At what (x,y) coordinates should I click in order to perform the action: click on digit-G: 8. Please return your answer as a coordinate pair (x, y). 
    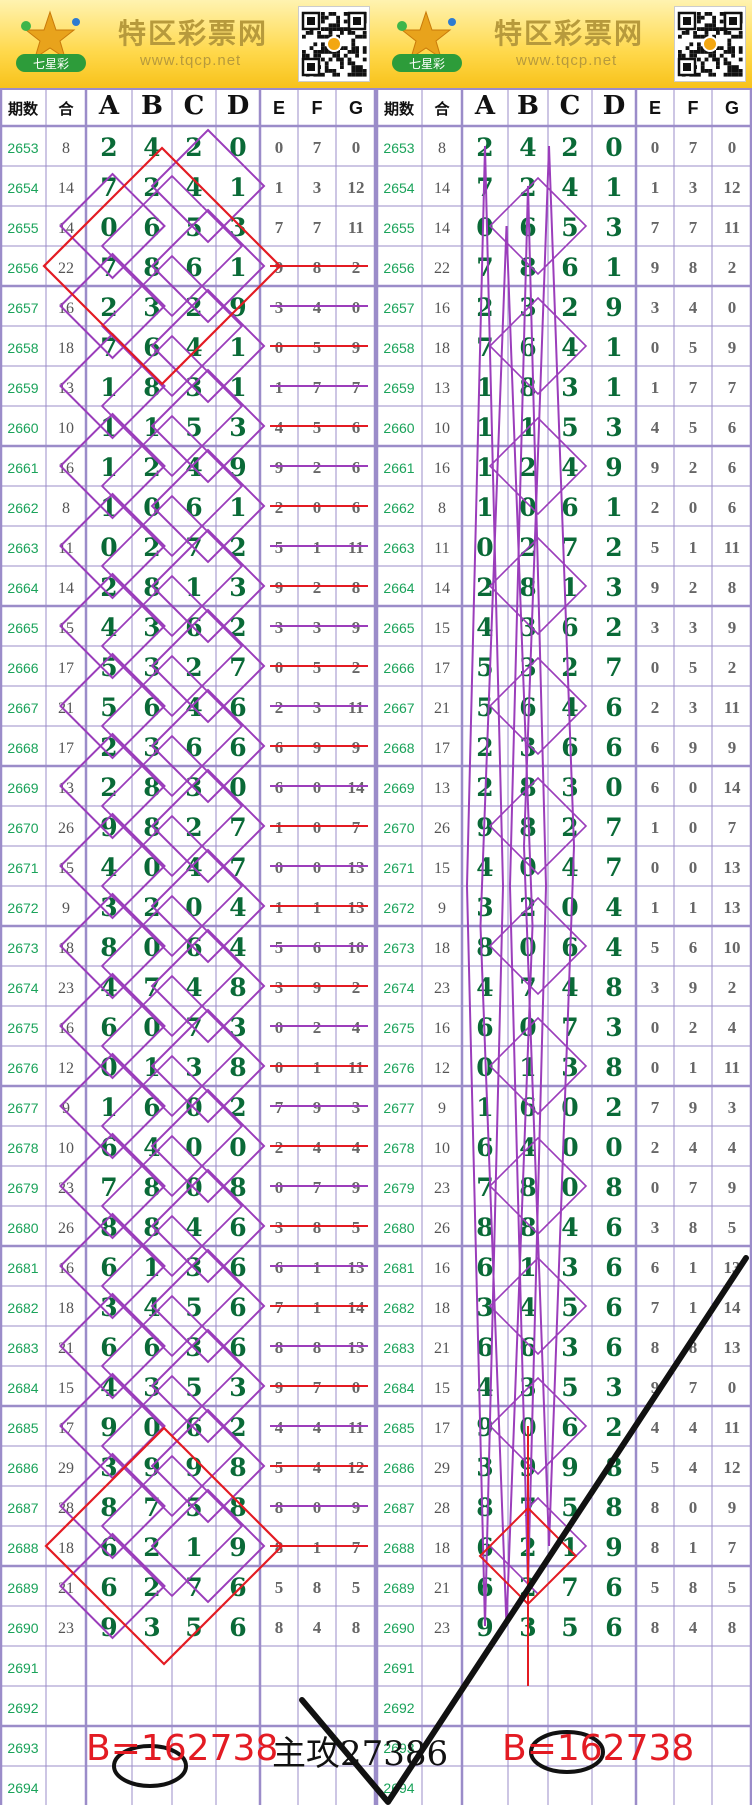
    Looking at the image, I should click on (356, 1627).